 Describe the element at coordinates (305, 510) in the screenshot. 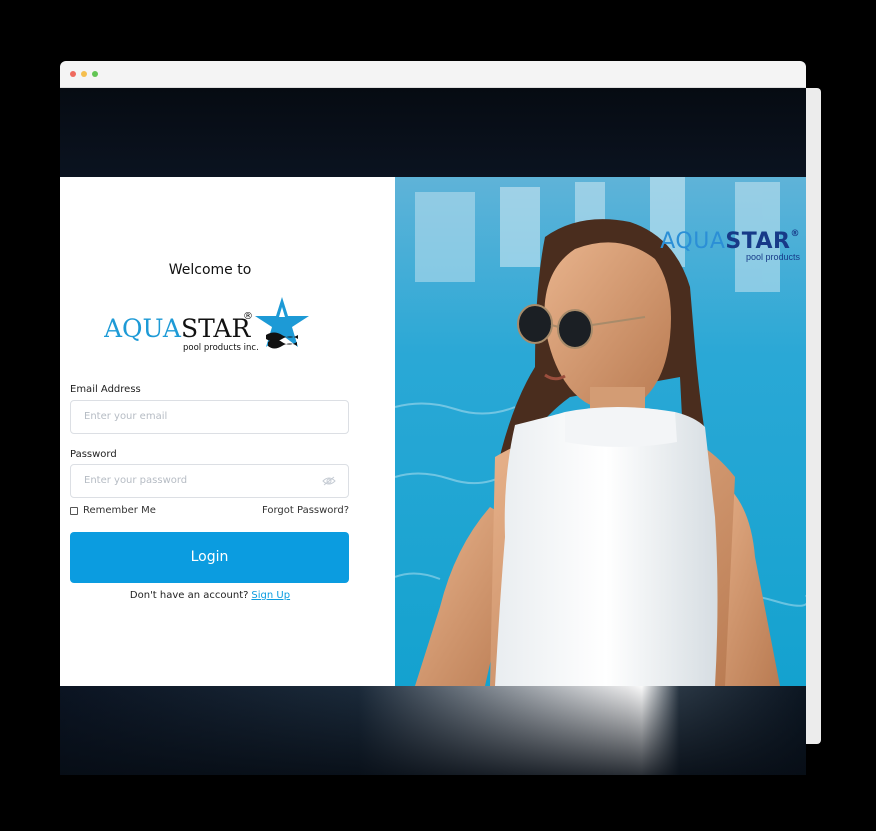

I see `forgot-password-link: Forgot Password?` at that location.